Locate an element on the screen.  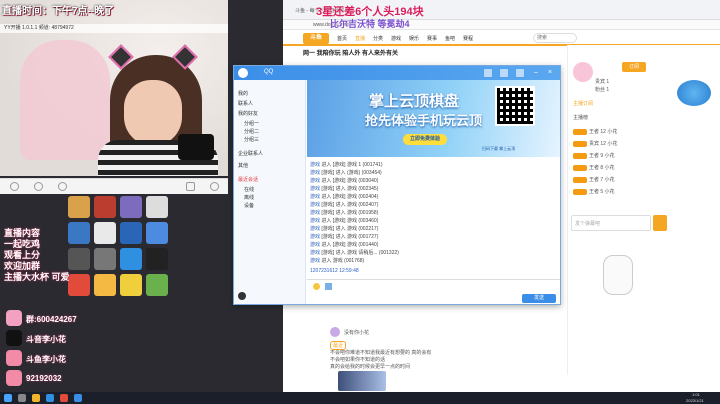
rank-header: 主播榜 is located at coordinates (580, 117).